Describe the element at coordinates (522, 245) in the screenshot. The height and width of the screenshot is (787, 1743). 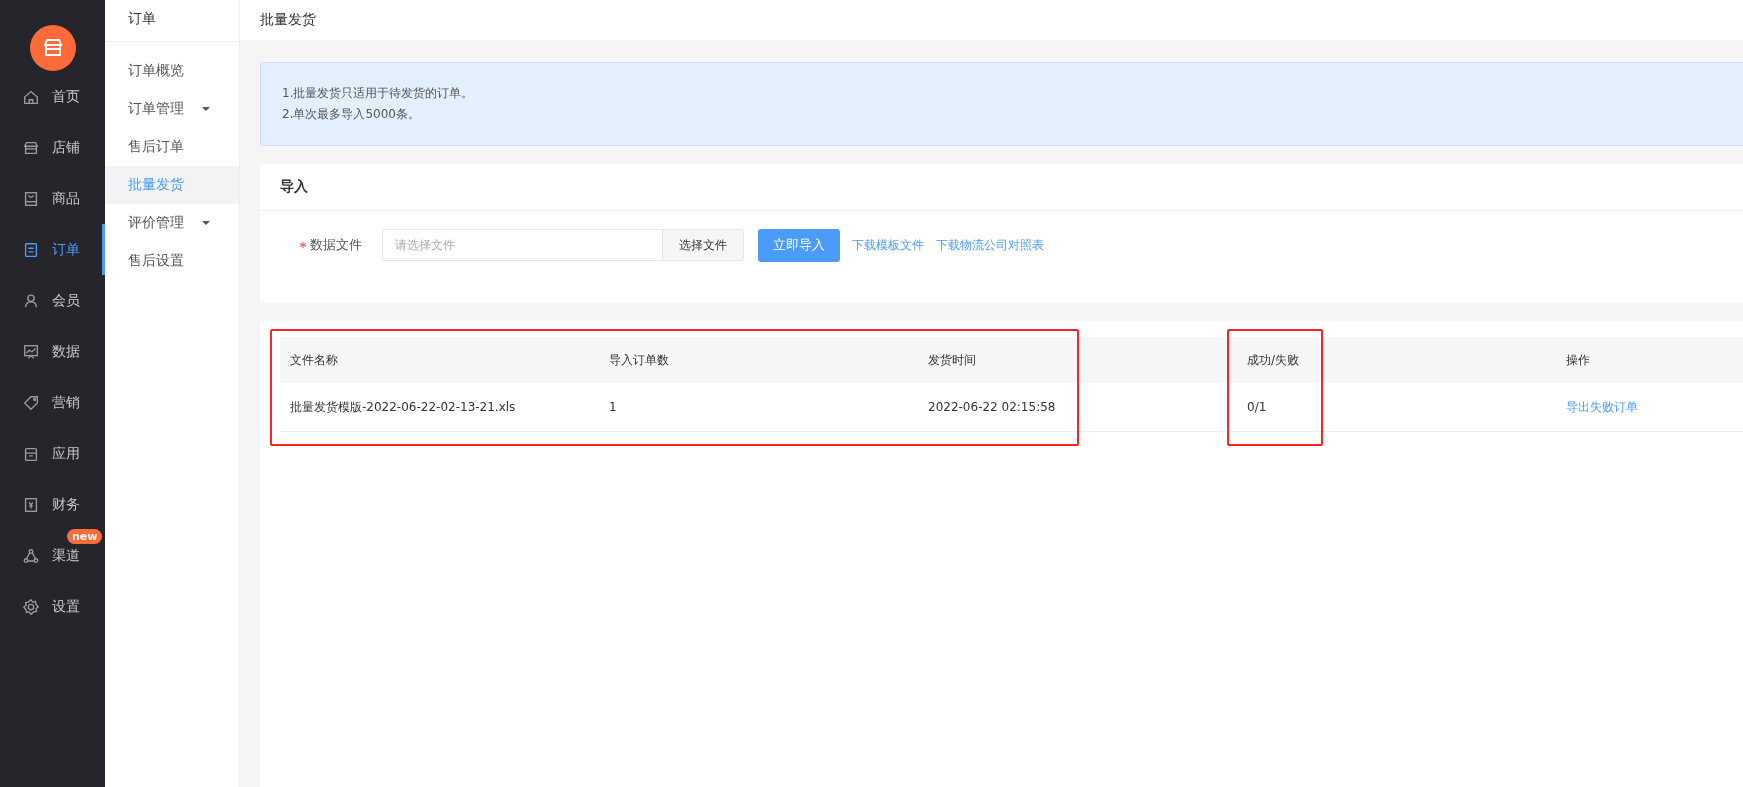
I see `file-input-field: 请选择文件` at that location.